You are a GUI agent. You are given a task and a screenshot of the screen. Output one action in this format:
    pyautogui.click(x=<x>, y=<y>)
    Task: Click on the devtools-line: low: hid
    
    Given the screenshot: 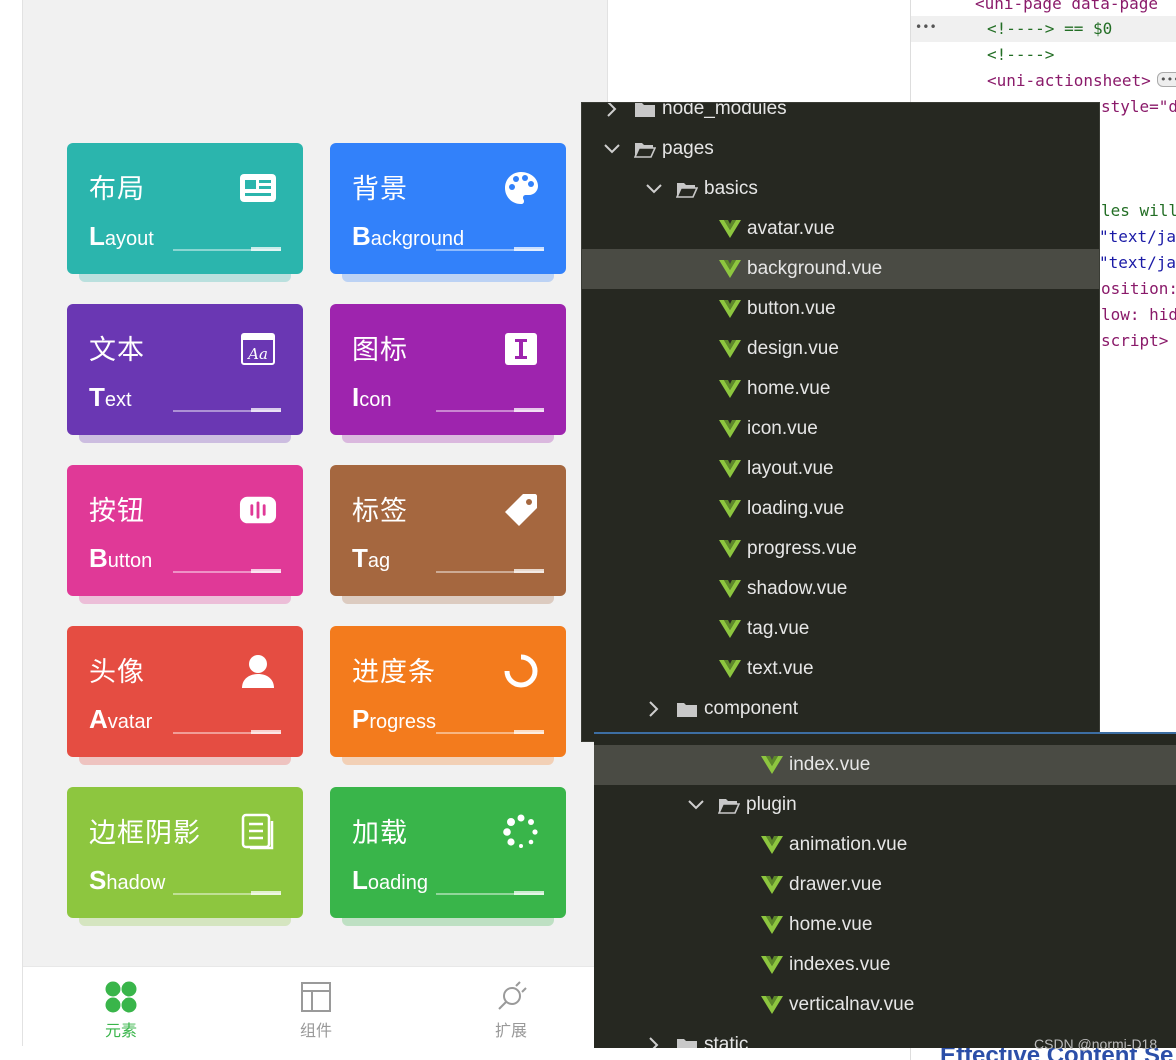 What is the action you would take?
    pyautogui.click(x=1138, y=314)
    